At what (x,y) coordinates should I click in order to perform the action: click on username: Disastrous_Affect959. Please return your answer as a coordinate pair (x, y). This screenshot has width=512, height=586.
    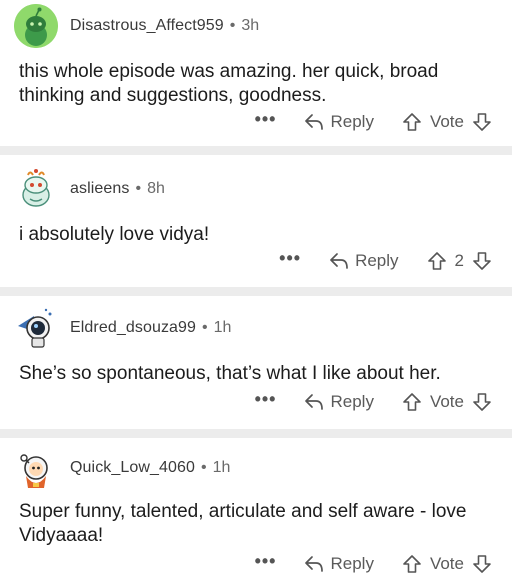
    Looking at the image, I should click on (147, 26).